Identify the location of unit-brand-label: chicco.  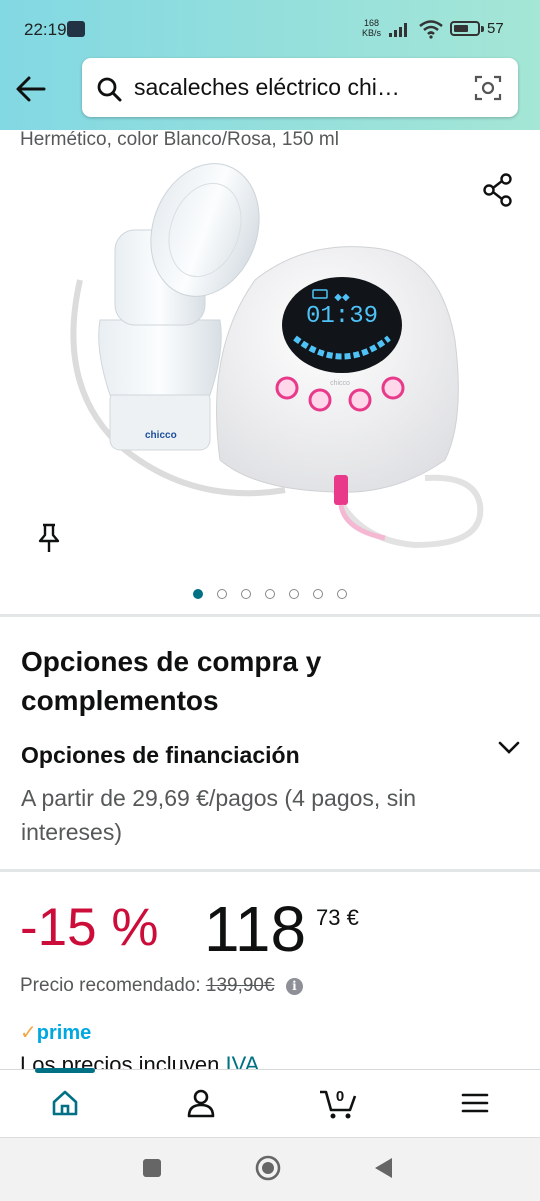
(340, 383).